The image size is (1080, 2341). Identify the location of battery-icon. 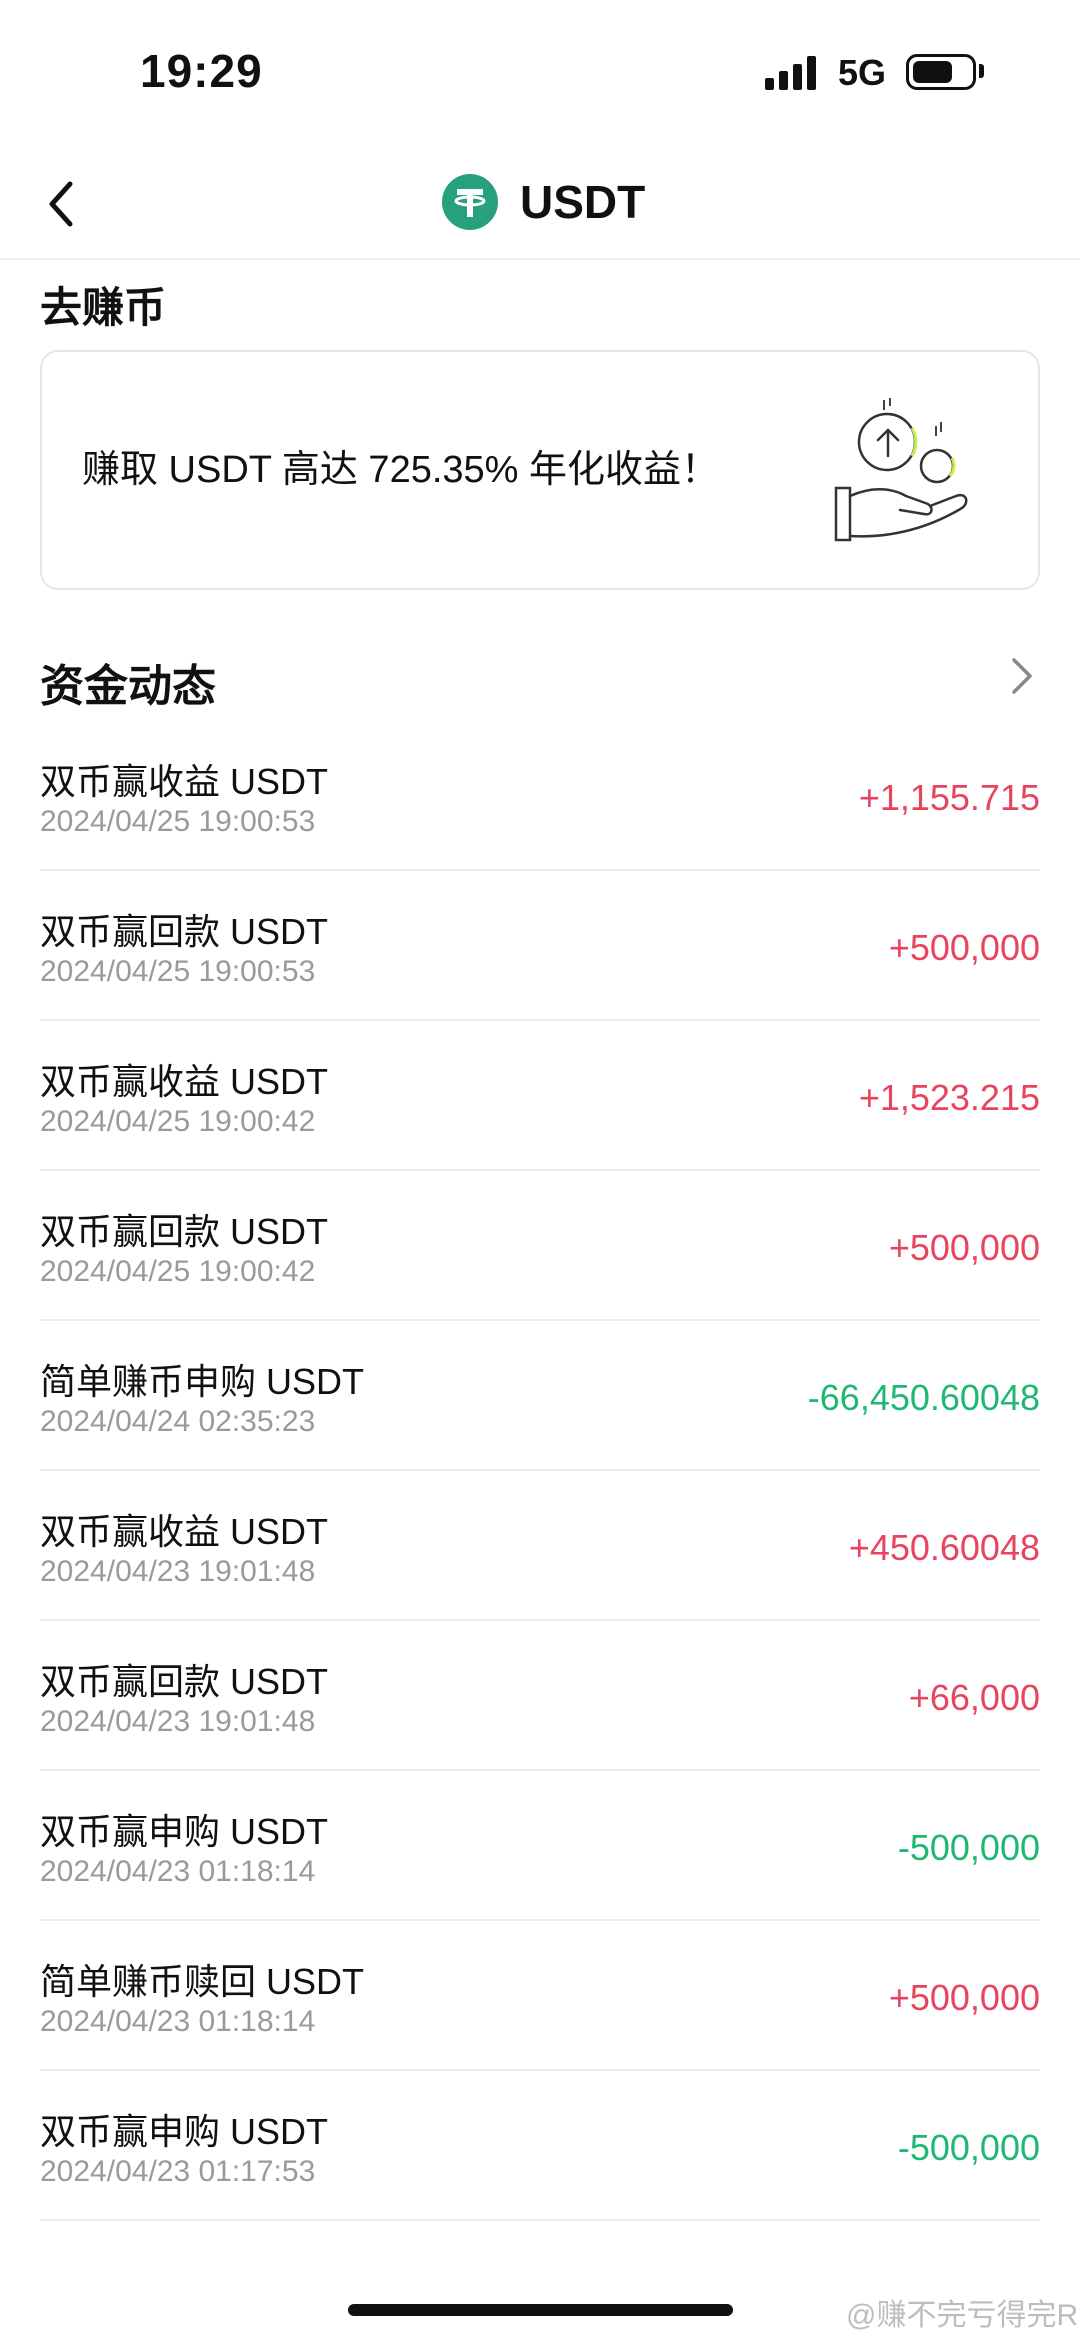
(941, 72).